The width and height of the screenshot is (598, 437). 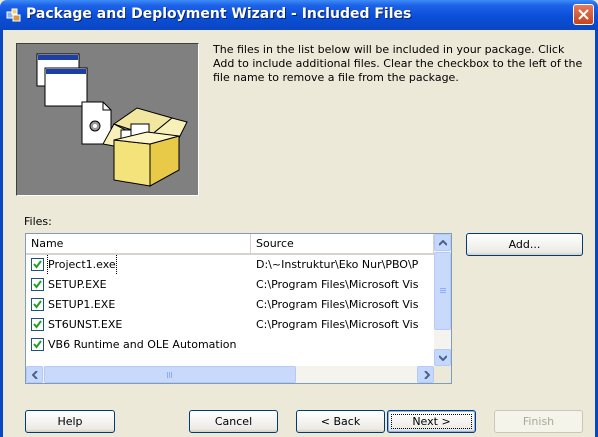 I want to click on back-button-label: < Back, so click(x=340, y=421).